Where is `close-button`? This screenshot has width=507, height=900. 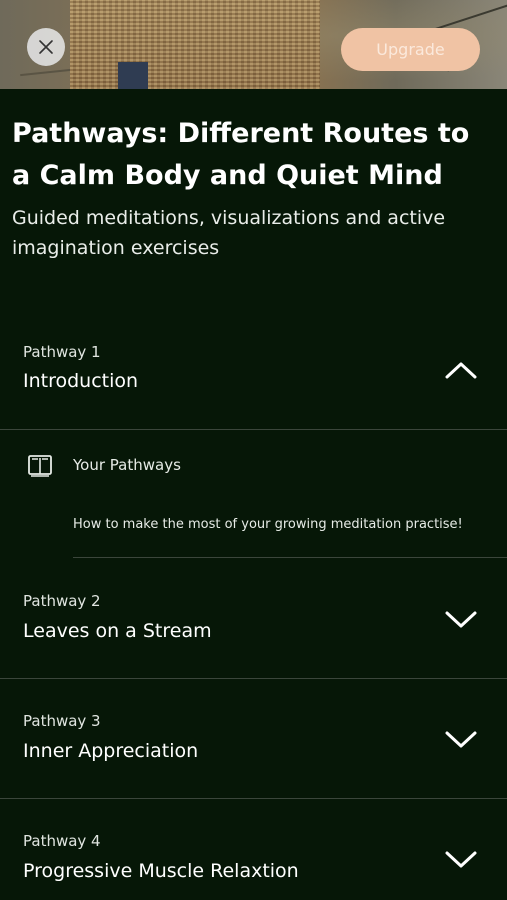 close-button is located at coordinates (46, 47).